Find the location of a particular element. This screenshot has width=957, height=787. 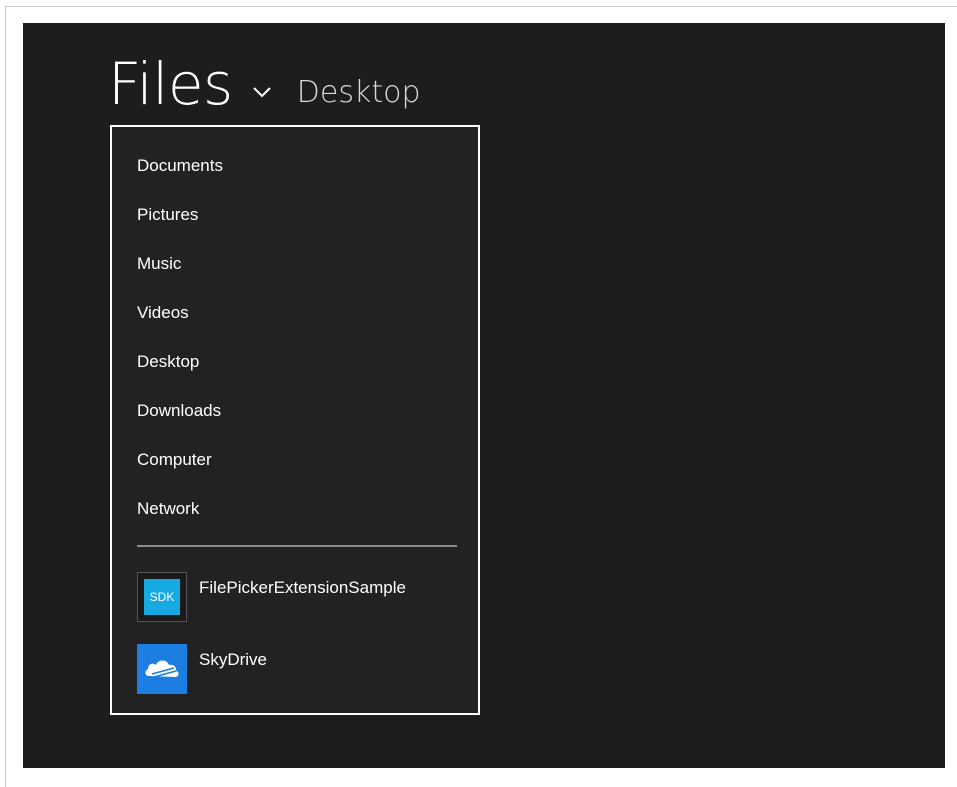

app-item-filepickerextensionsample: SDK FilePickerExtensionSample is located at coordinates (297, 598).